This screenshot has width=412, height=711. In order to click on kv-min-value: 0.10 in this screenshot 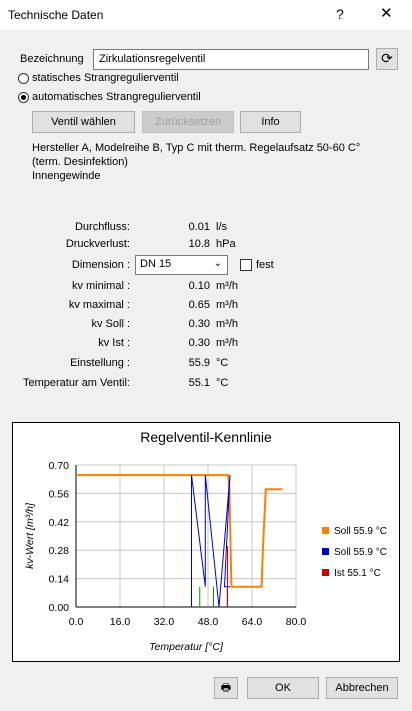, I will do `click(199, 286)`.